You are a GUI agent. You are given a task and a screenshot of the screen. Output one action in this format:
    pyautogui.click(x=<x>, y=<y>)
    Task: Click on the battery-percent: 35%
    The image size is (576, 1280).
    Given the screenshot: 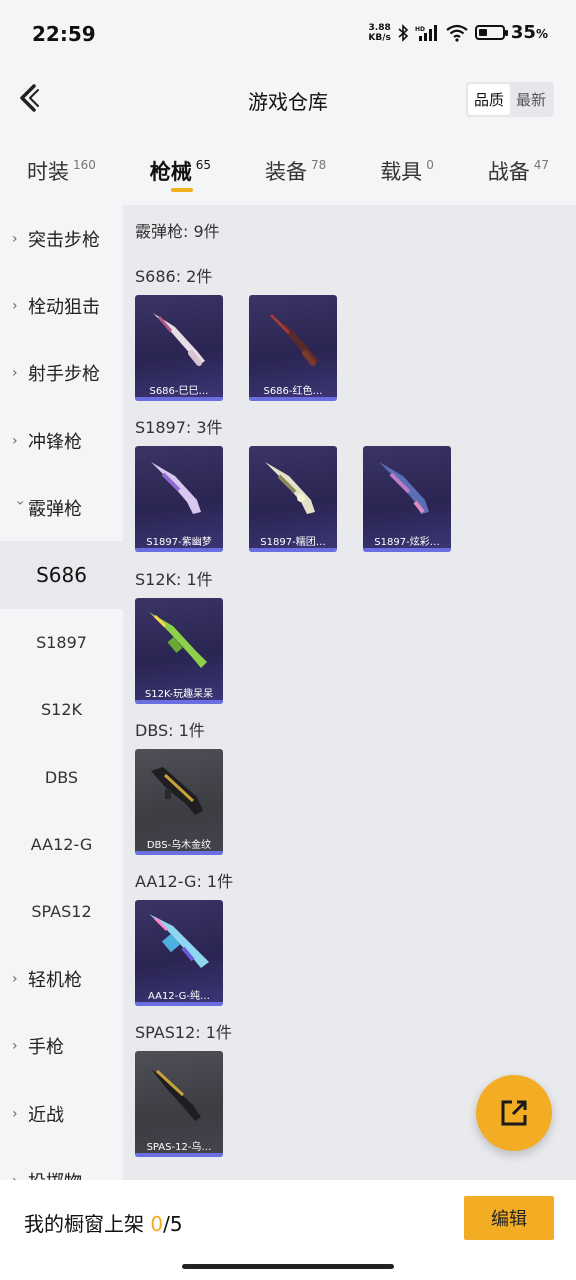 What is the action you would take?
    pyautogui.click(x=529, y=32)
    